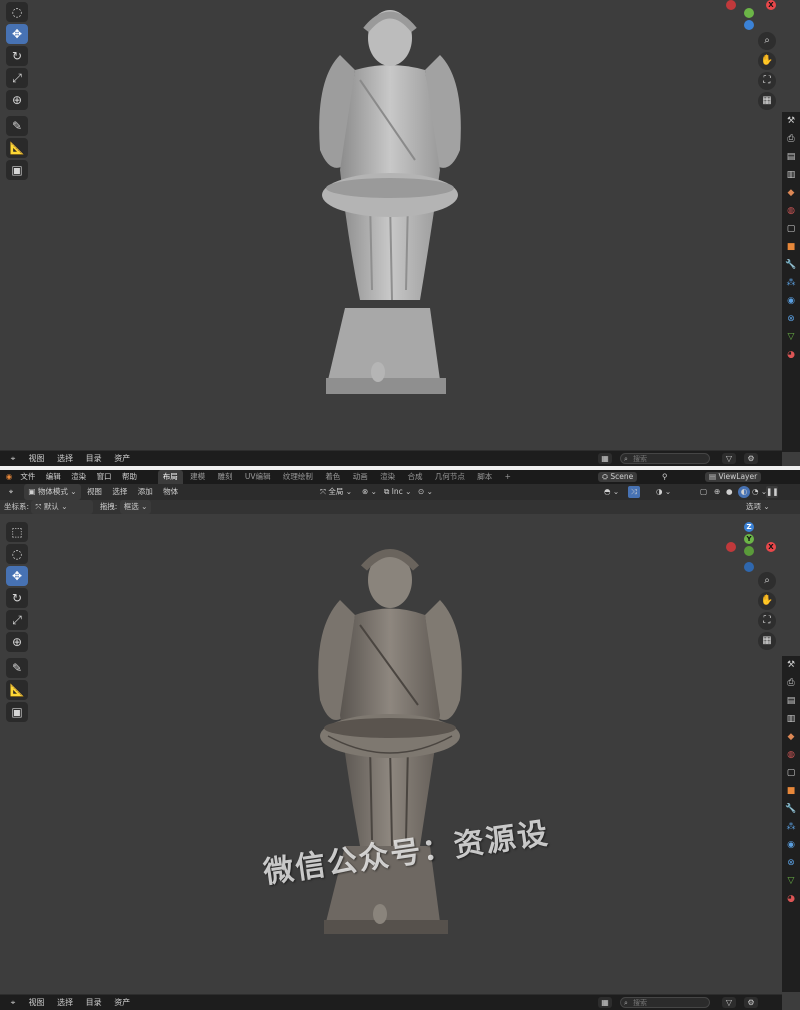 The image size is (800, 1010). What do you see at coordinates (758, 507) in the screenshot?
I see `options-dropdown: 选项 ⌄` at bounding box center [758, 507].